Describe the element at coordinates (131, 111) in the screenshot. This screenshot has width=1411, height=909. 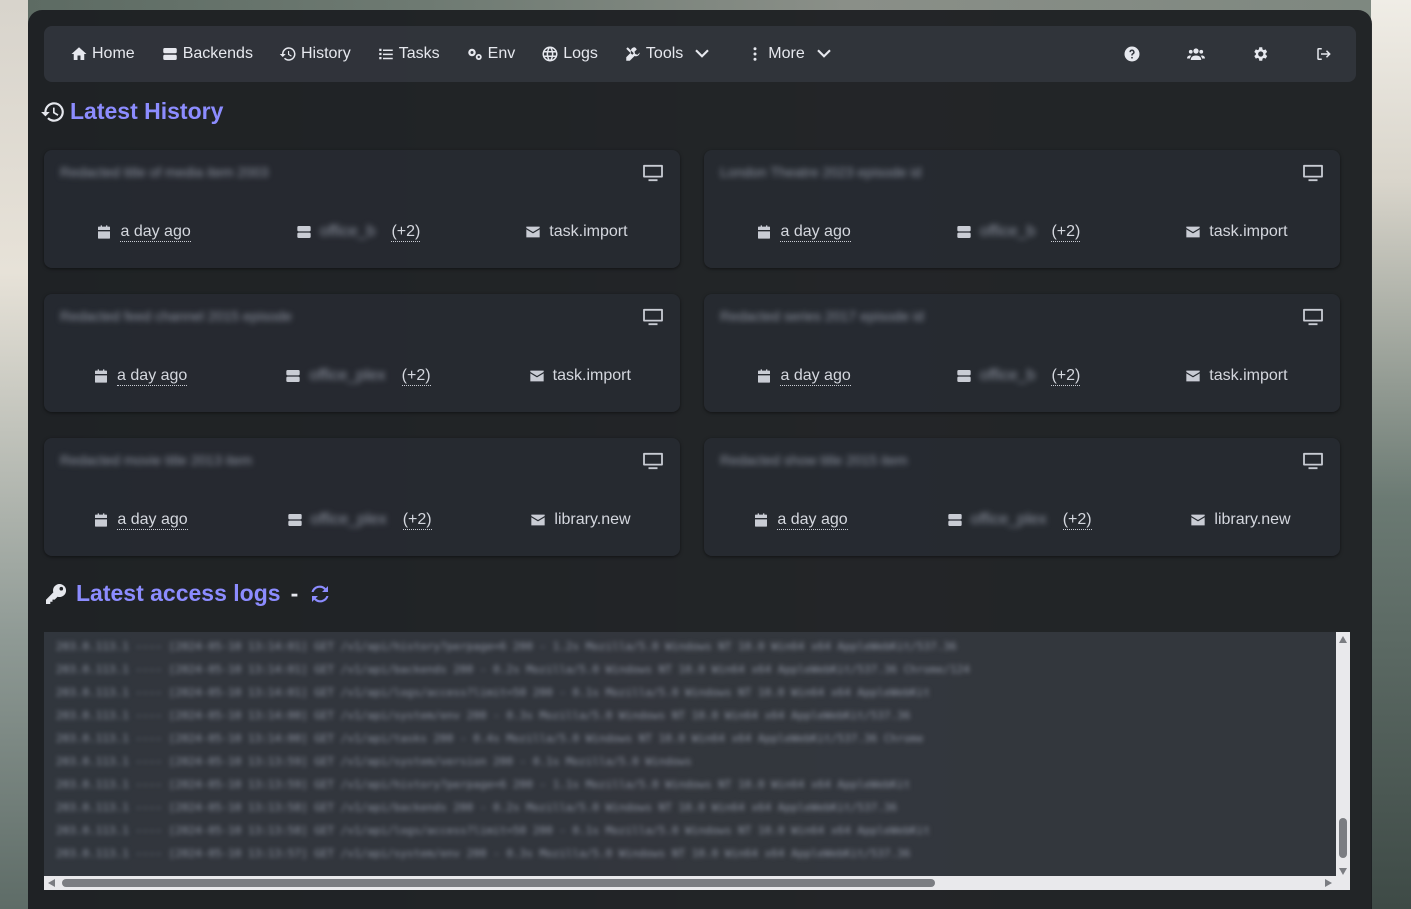
I see `history-section-title: Latest History` at that location.